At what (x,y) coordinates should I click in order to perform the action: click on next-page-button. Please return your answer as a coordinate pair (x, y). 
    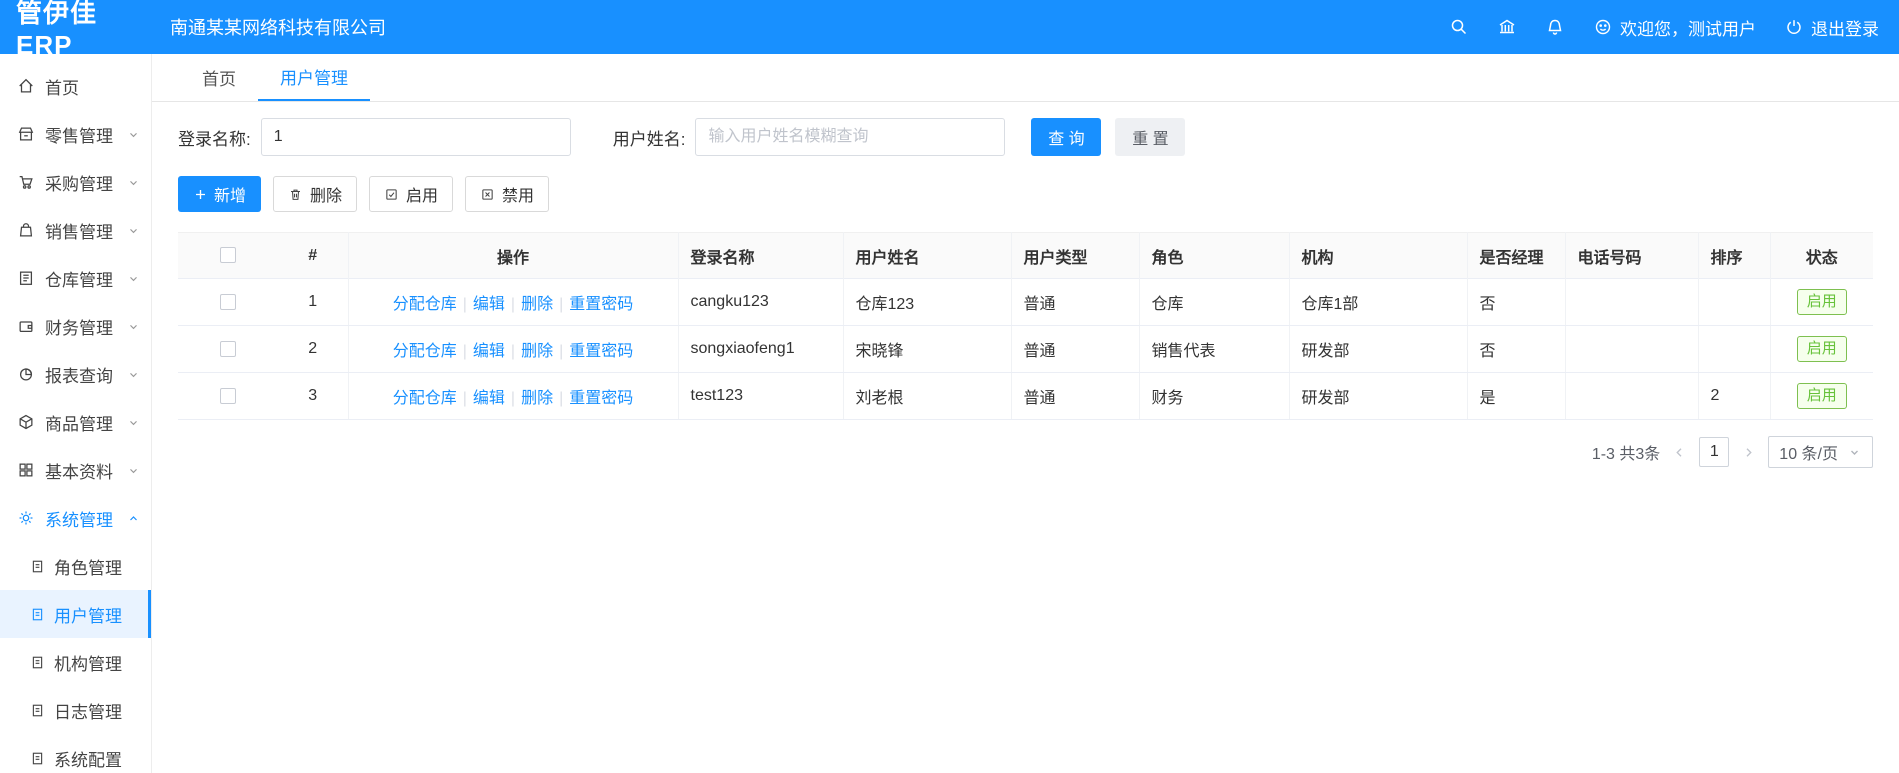
    Looking at the image, I should click on (1748, 452).